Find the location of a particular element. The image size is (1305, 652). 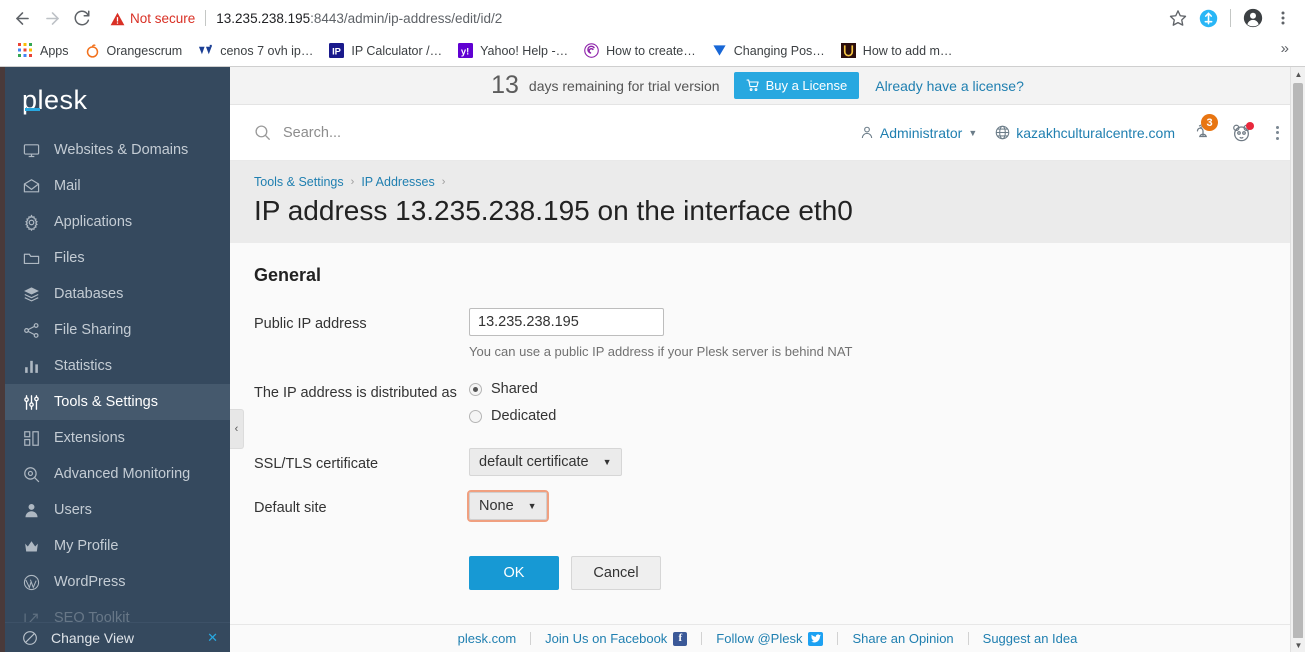

sidebar-item-mail: Mail is located at coordinates (115, 186).